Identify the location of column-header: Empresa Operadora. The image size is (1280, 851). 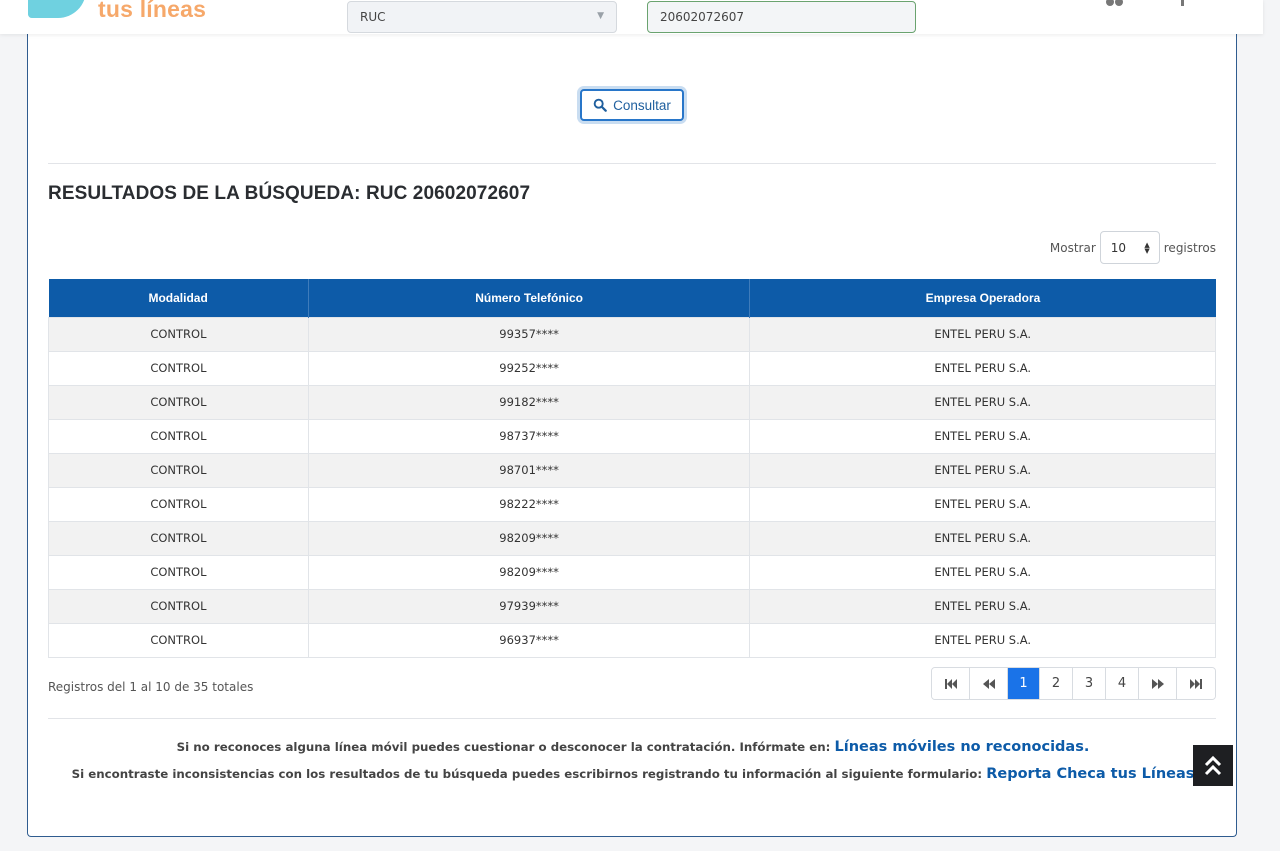
(982, 298).